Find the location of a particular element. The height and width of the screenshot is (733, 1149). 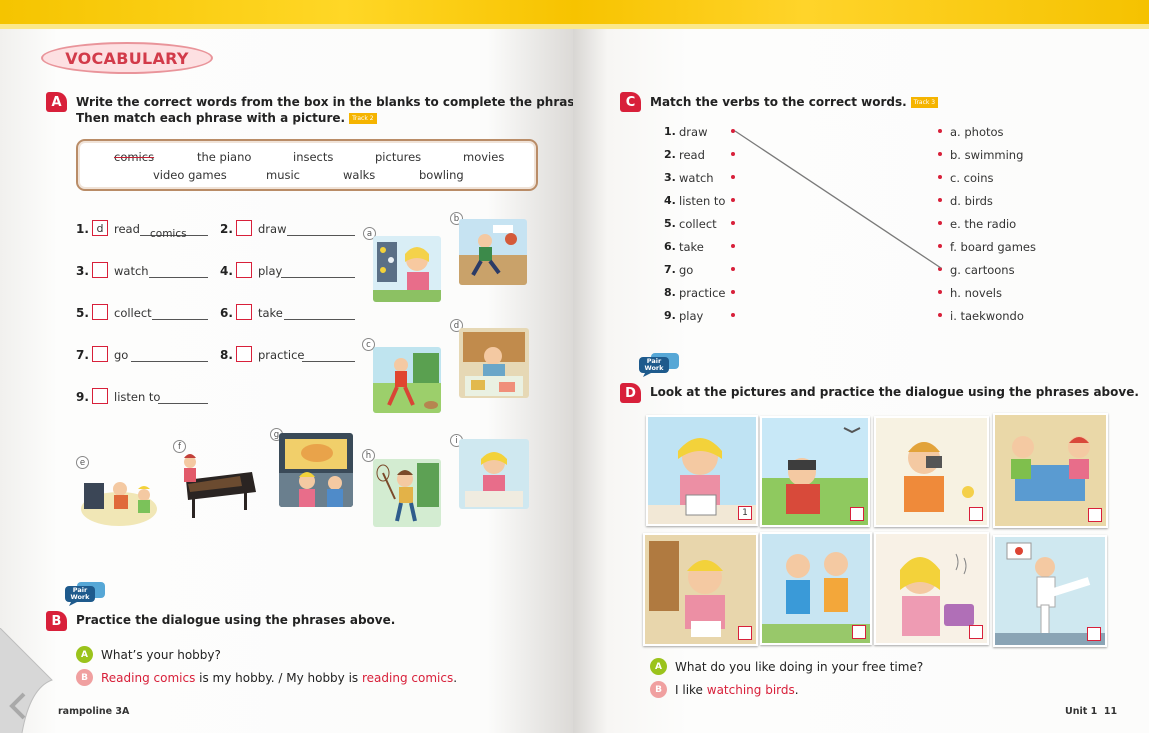

picture-g-movies is located at coordinates (316, 470).